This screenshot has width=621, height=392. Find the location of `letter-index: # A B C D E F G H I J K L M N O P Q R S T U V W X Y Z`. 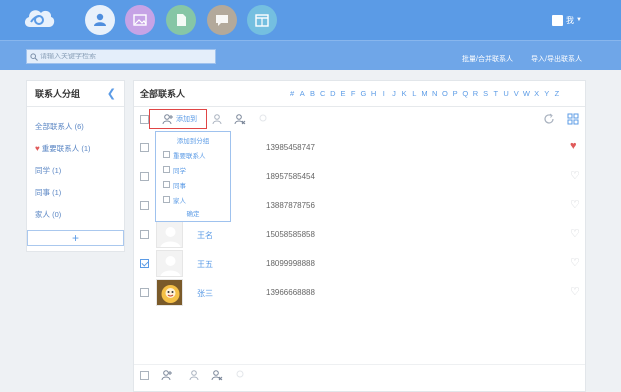

letter-index: # A B C D E F G H I J K L M N O P Q R S T U V W X Y Z is located at coordinates (424, 93).